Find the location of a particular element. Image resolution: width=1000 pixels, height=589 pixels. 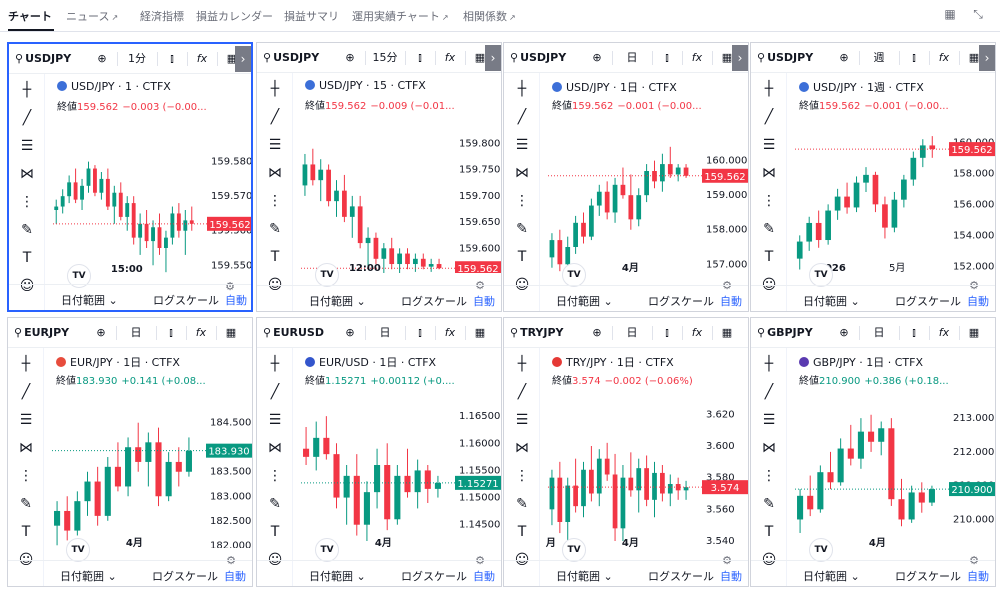

symbol-search-button: ⚲ GBPJPY is located at coordinates (785, 332).